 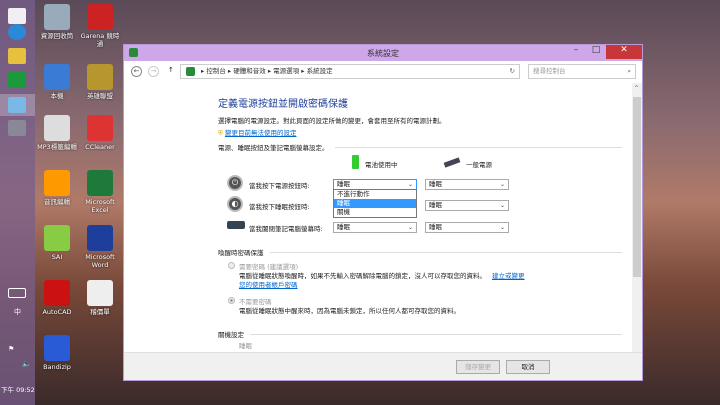 I want to click on desktop-icon: 音訊編輯, so click(x=57, y=188).